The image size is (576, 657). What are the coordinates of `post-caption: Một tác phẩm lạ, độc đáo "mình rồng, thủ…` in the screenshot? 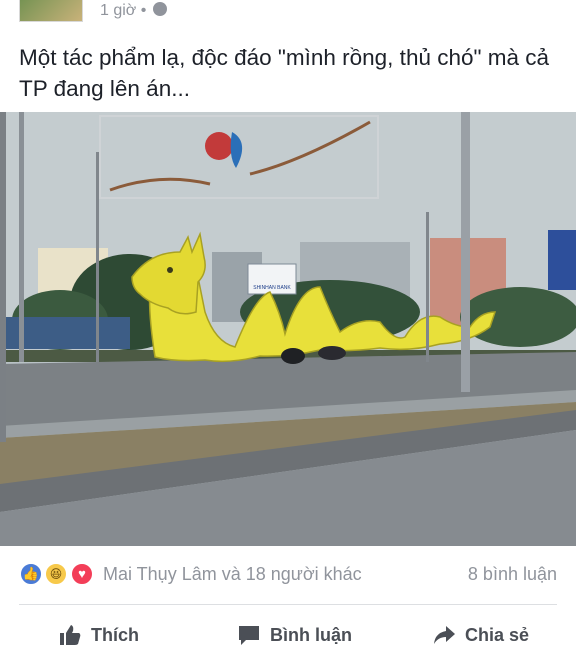 It's located at (284, 73).